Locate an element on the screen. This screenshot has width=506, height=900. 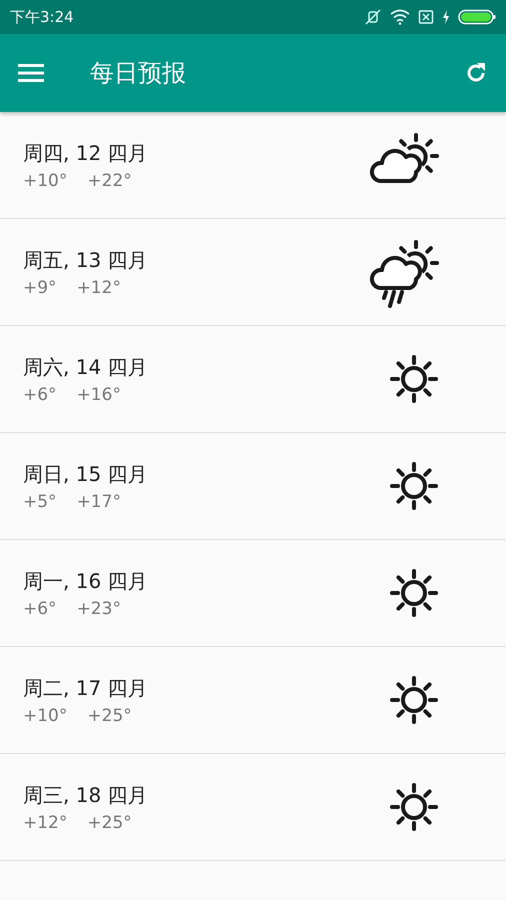
low-temperature: +5° is located at coordinates (40, 502).